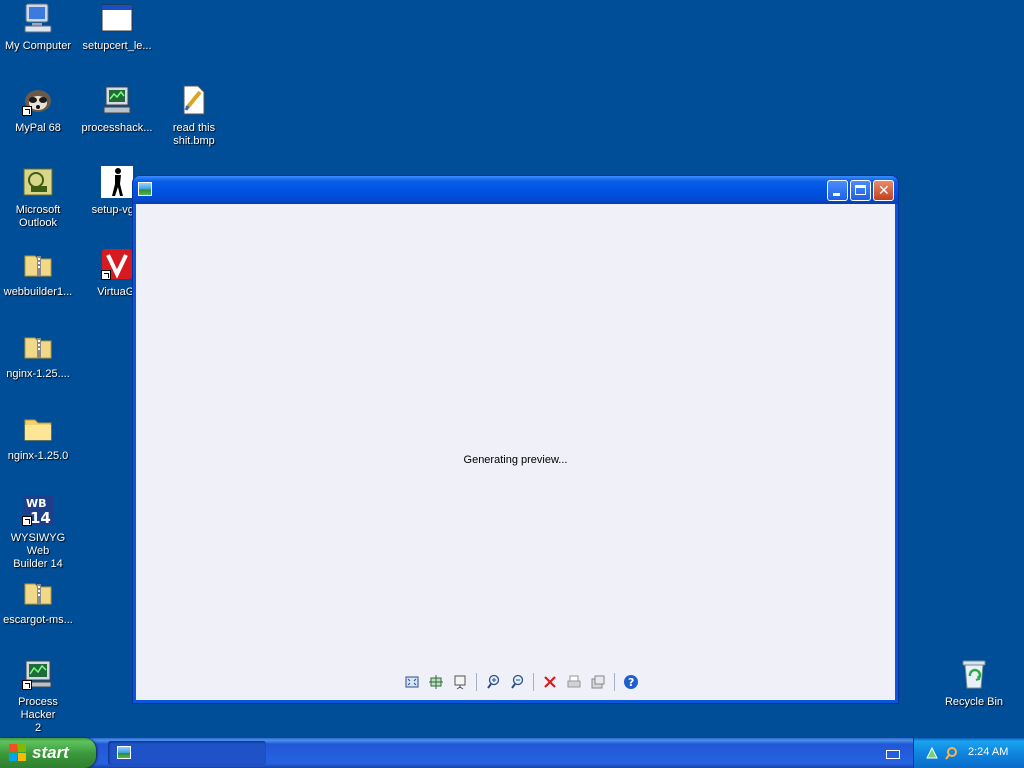 The width and height of the screenshot is (1024, 768). Describe the element at coordinates (38, 128) in the screenshot. I see `desktop-icon-label: MyPal 68` at that location.